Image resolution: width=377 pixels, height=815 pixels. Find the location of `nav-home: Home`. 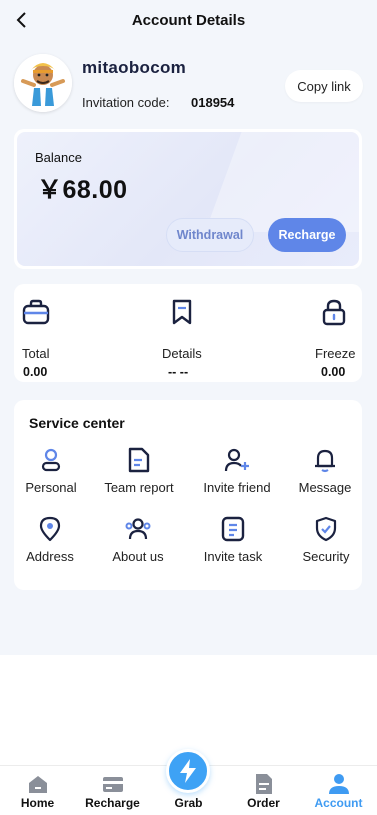

nav-home: Home is located at coordinates (37, 790).